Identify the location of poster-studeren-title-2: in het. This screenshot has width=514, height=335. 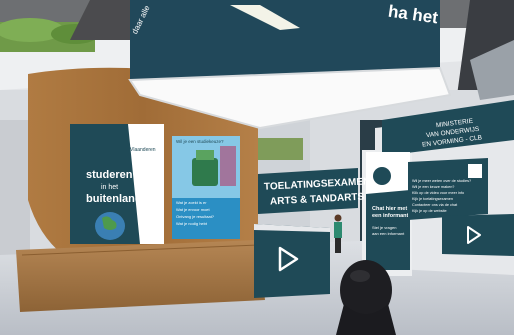
(110, 187).